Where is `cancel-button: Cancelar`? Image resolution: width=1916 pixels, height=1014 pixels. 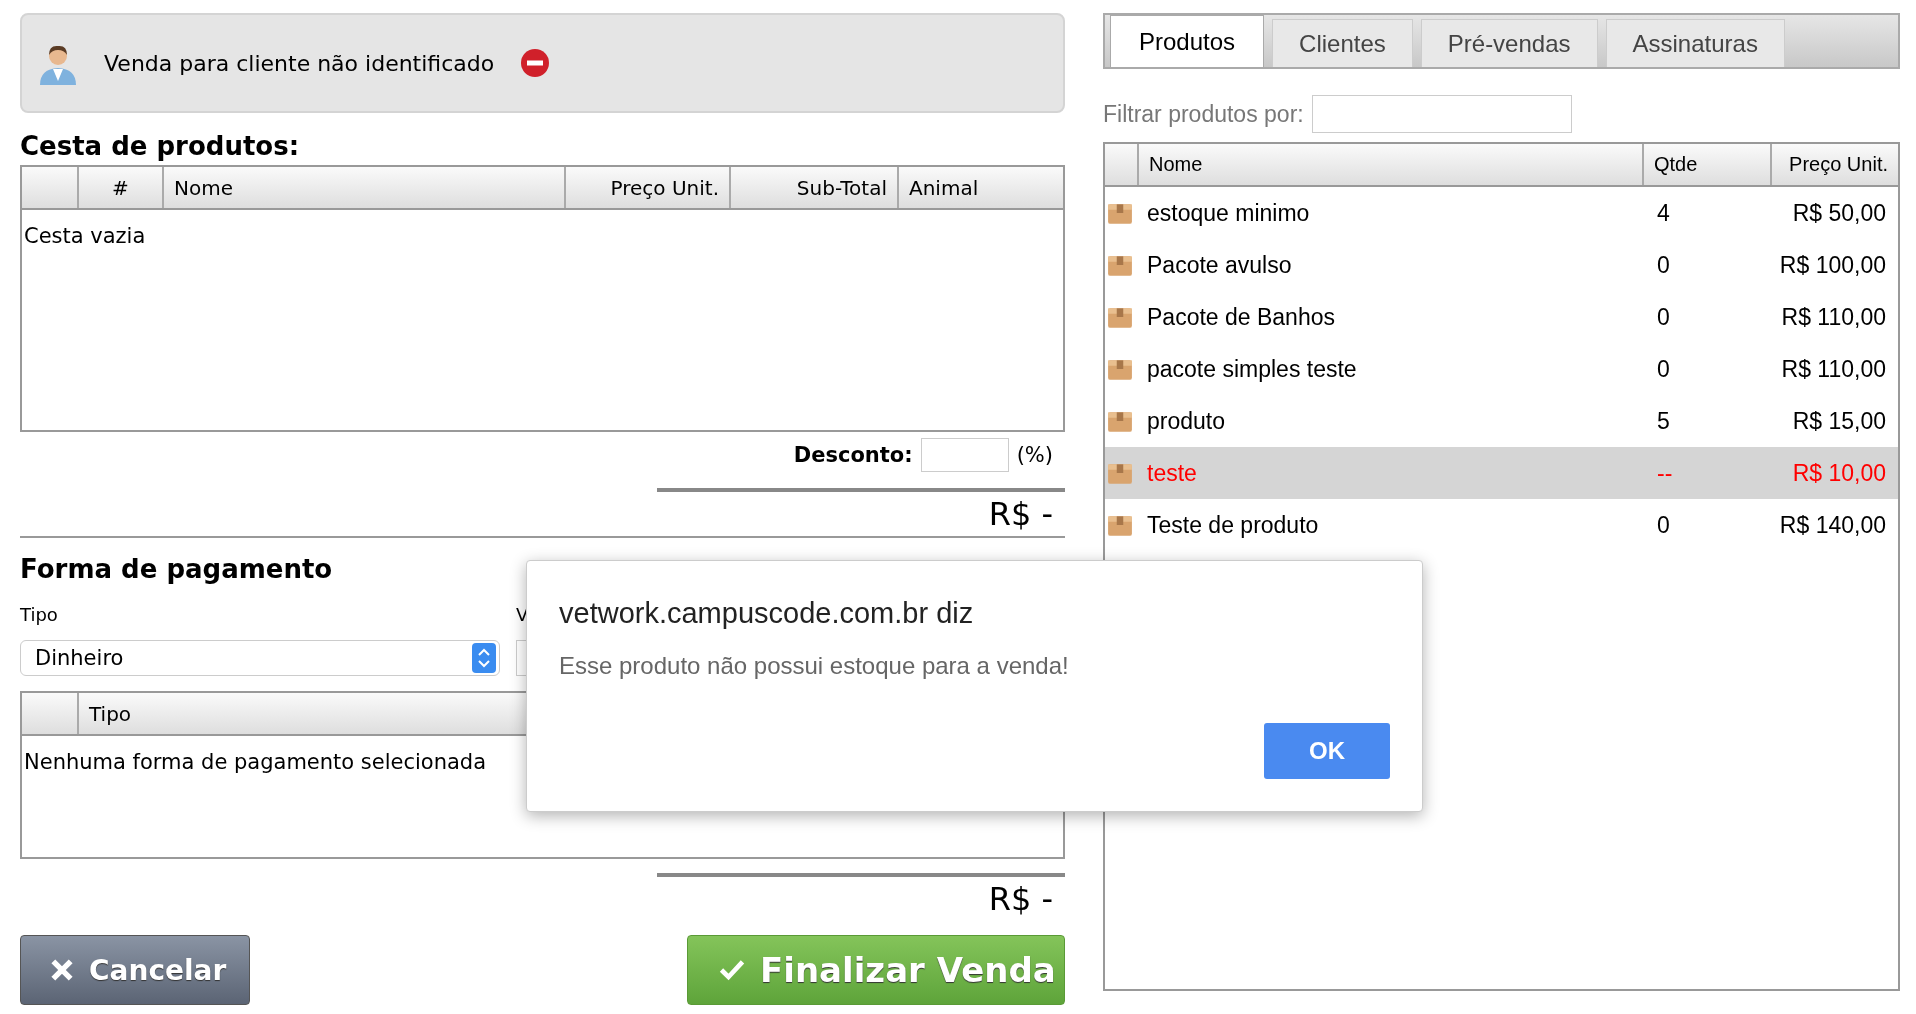
cancel-button: Cancelar is located at coordinates (135, 970).